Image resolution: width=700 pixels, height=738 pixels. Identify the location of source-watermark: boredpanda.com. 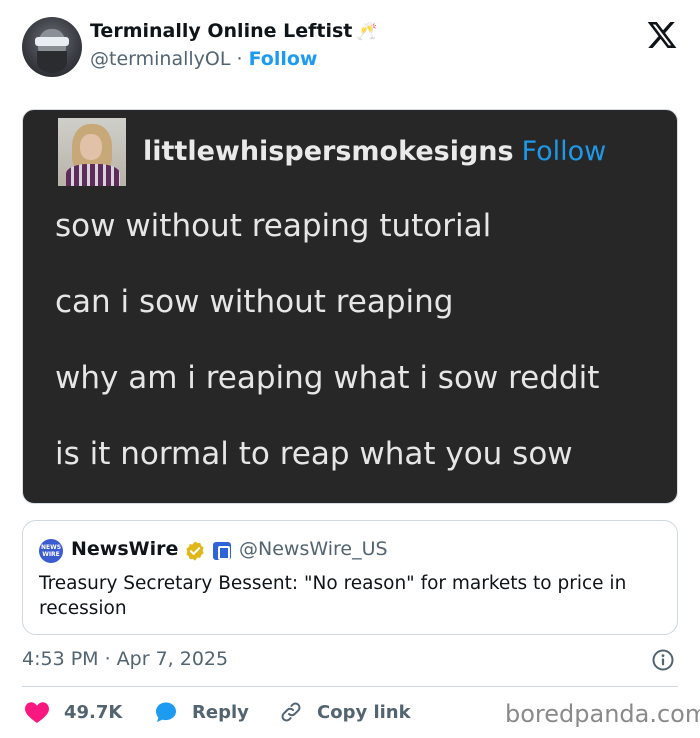
(602, 714).